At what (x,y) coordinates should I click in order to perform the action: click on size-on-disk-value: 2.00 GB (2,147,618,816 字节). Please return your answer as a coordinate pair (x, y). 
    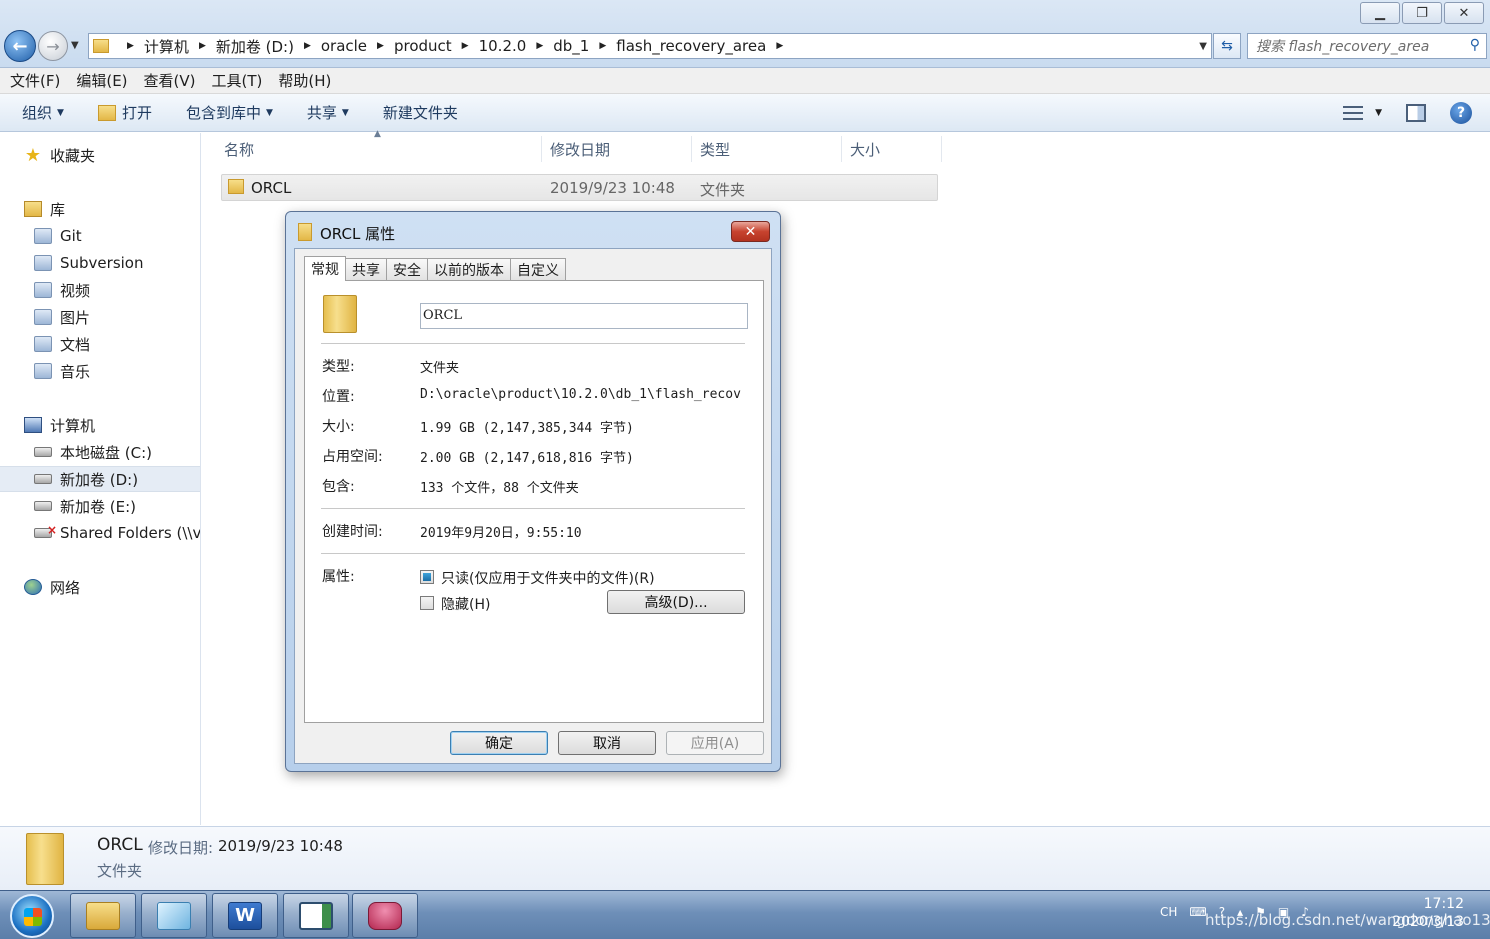
    Looking at the image, I should click on (527, 458).